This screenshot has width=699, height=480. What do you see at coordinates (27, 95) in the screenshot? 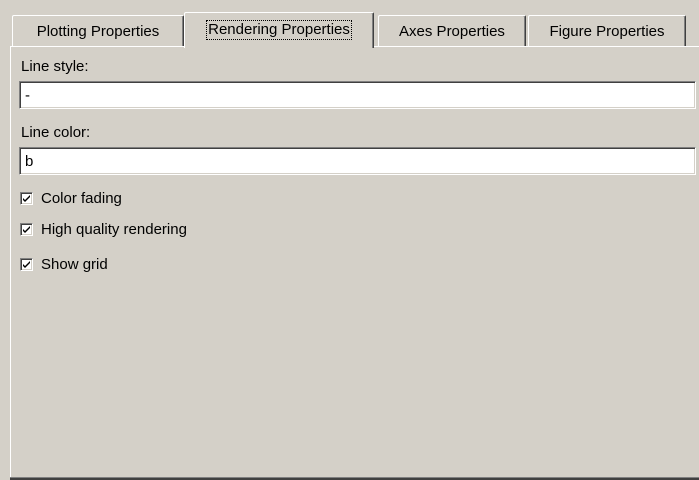
I see `line-style-value: -` at bounding box center [27, 95].